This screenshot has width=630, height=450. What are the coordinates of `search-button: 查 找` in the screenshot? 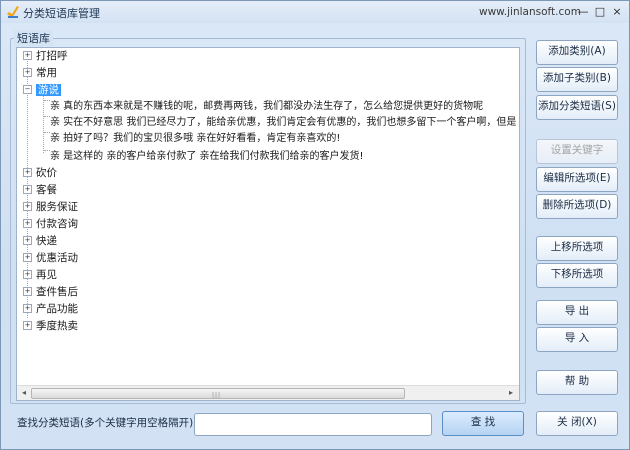 It's located at (483, 423).